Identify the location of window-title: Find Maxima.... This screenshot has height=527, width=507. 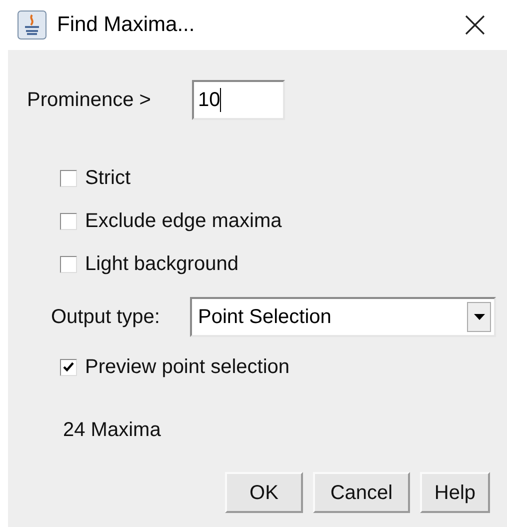
(126, 25).